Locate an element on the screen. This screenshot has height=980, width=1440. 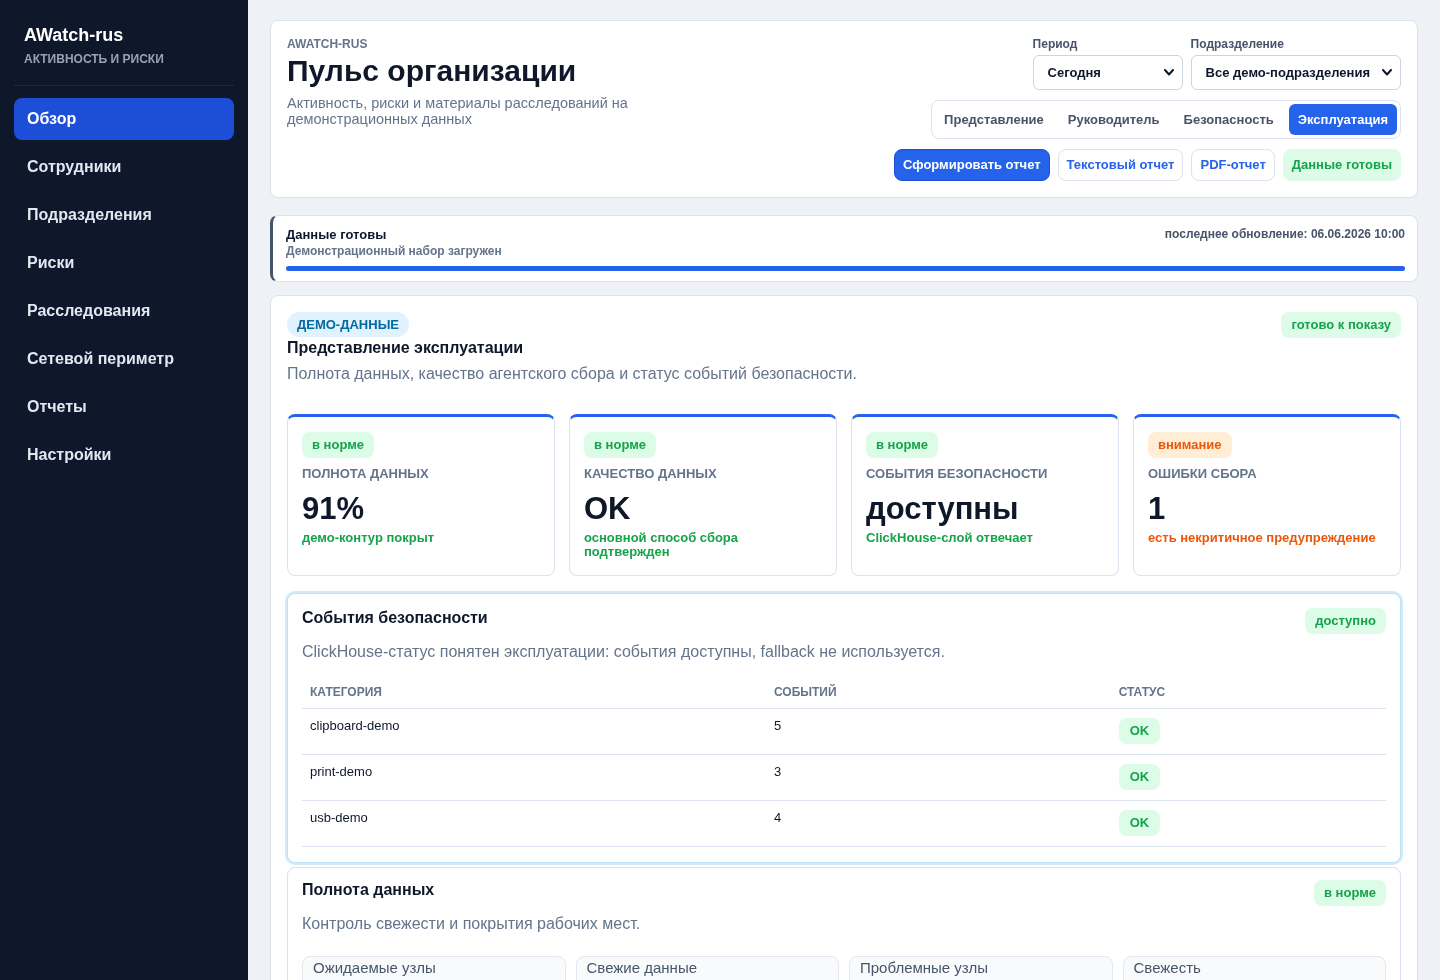
section-title: Представление эксплуатации is located at coordinates (406, 348).